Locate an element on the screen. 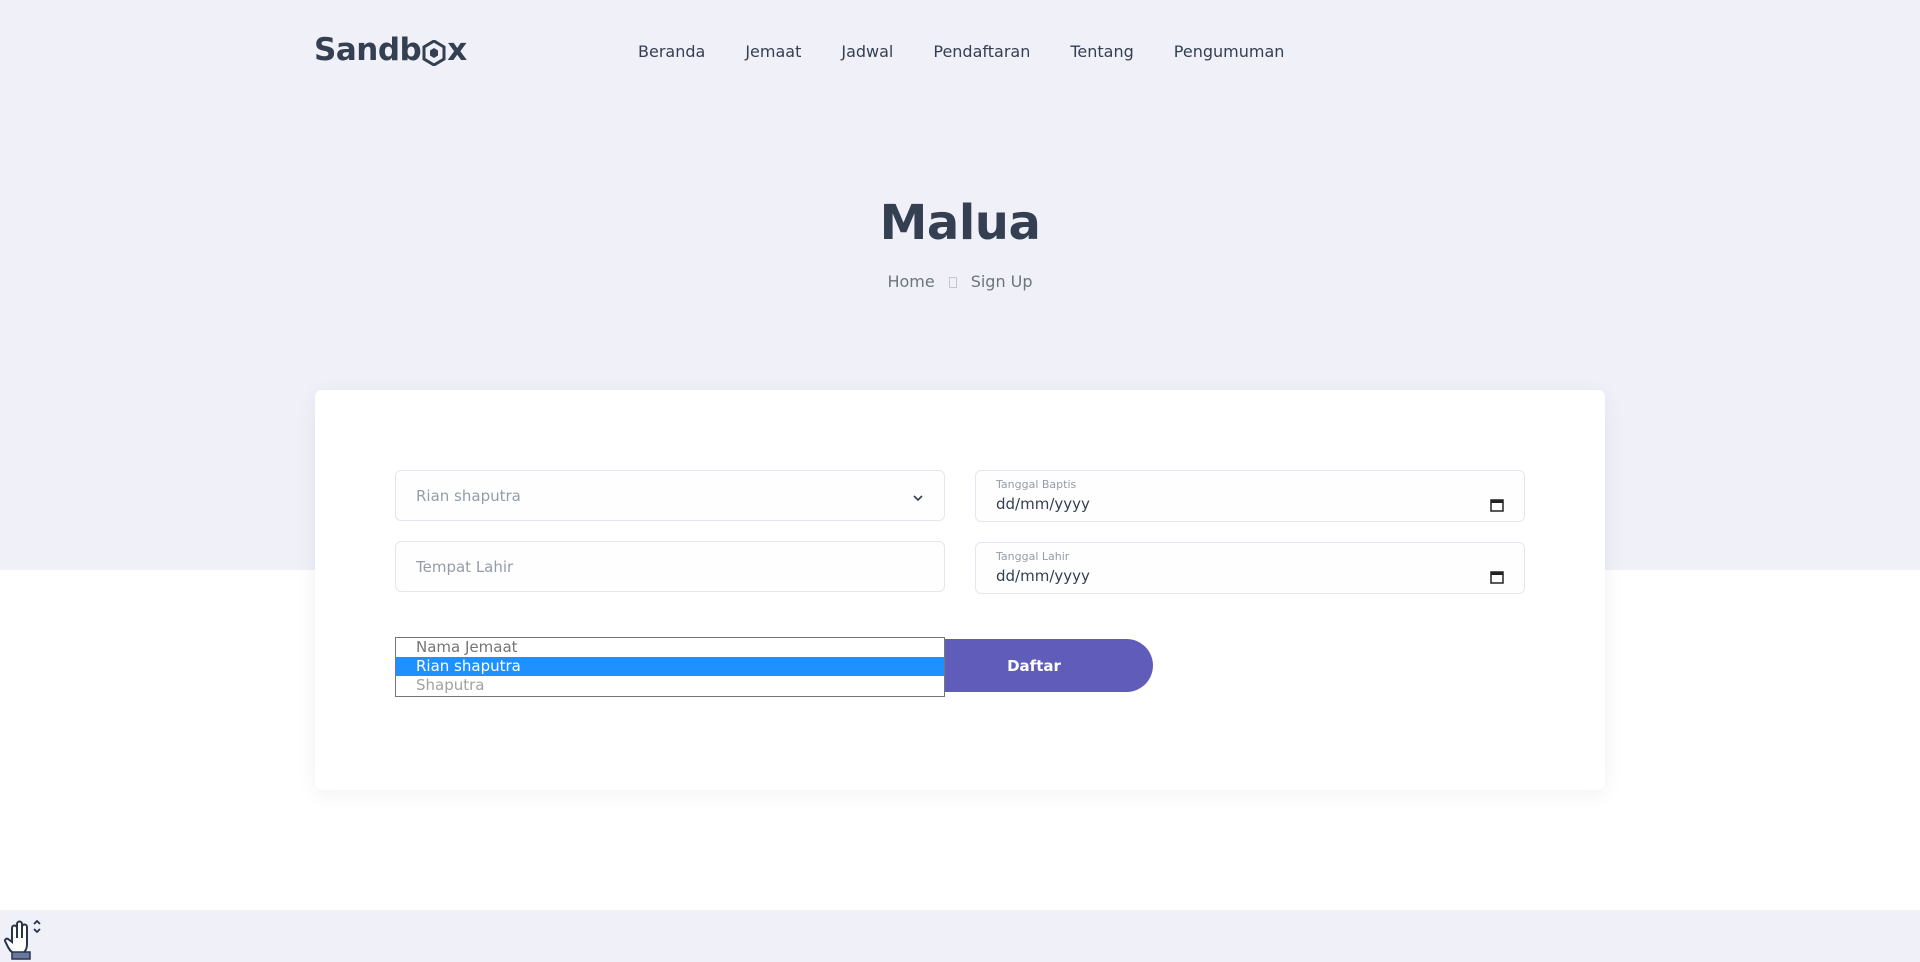  chevron-down-icon is located at coordinates (918, 495).